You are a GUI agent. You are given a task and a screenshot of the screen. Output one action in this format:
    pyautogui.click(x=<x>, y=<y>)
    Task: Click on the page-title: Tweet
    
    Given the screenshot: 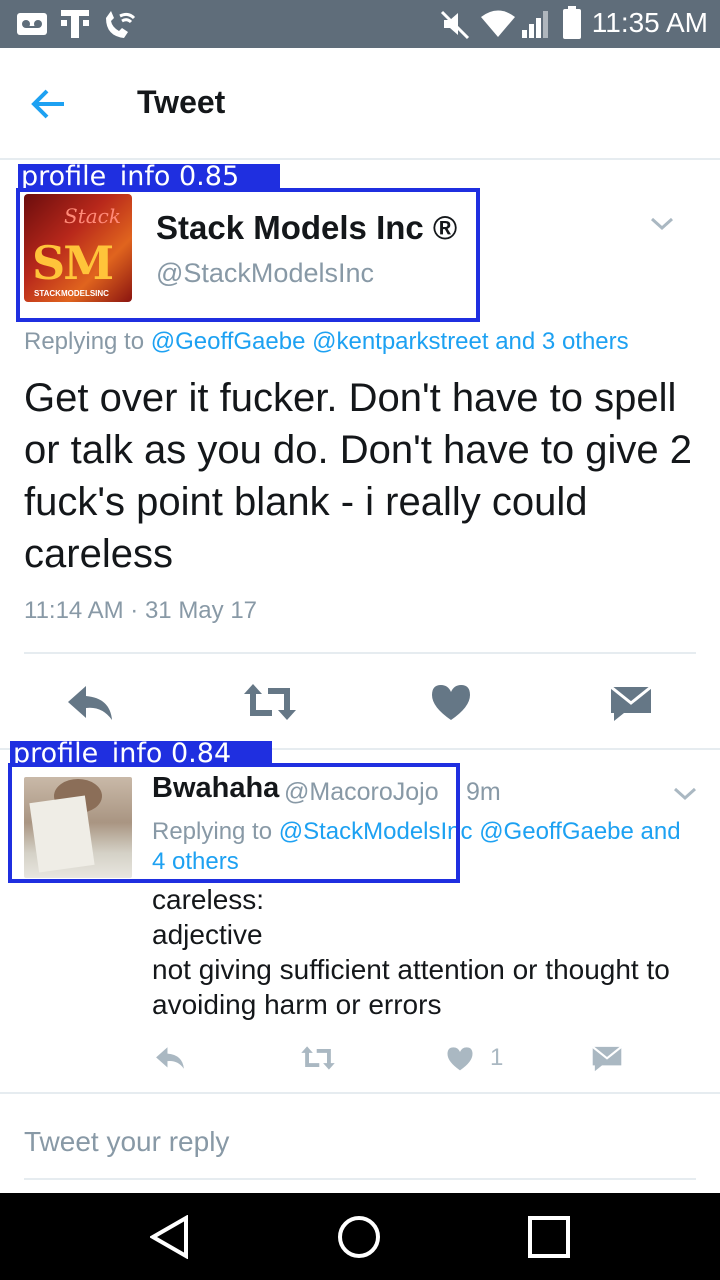 What is the action you would take?
    pyautogui.click(x=181, y=102)
    